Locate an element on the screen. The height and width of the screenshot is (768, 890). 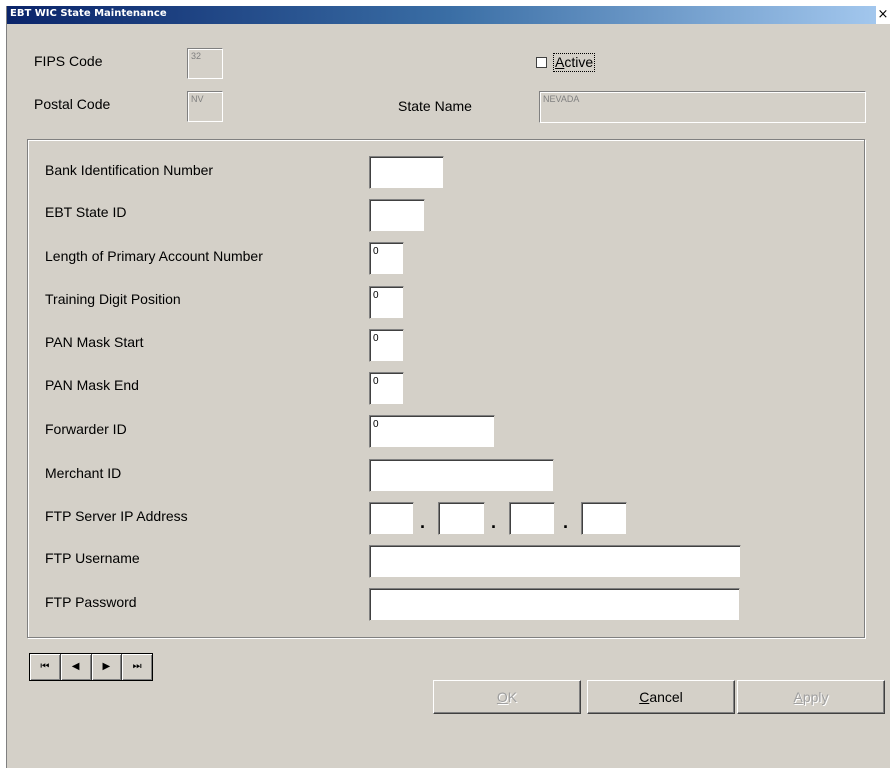
ftp-password-label: FTP Password is located at coordinates (91, 602).